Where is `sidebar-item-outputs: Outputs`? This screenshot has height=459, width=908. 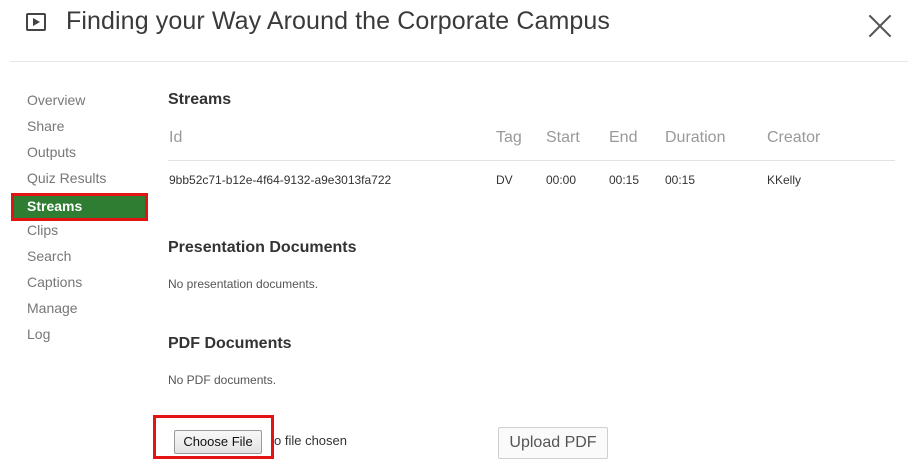
sidebar-item-outputs: Outputs is located at coordinates (89, 155).